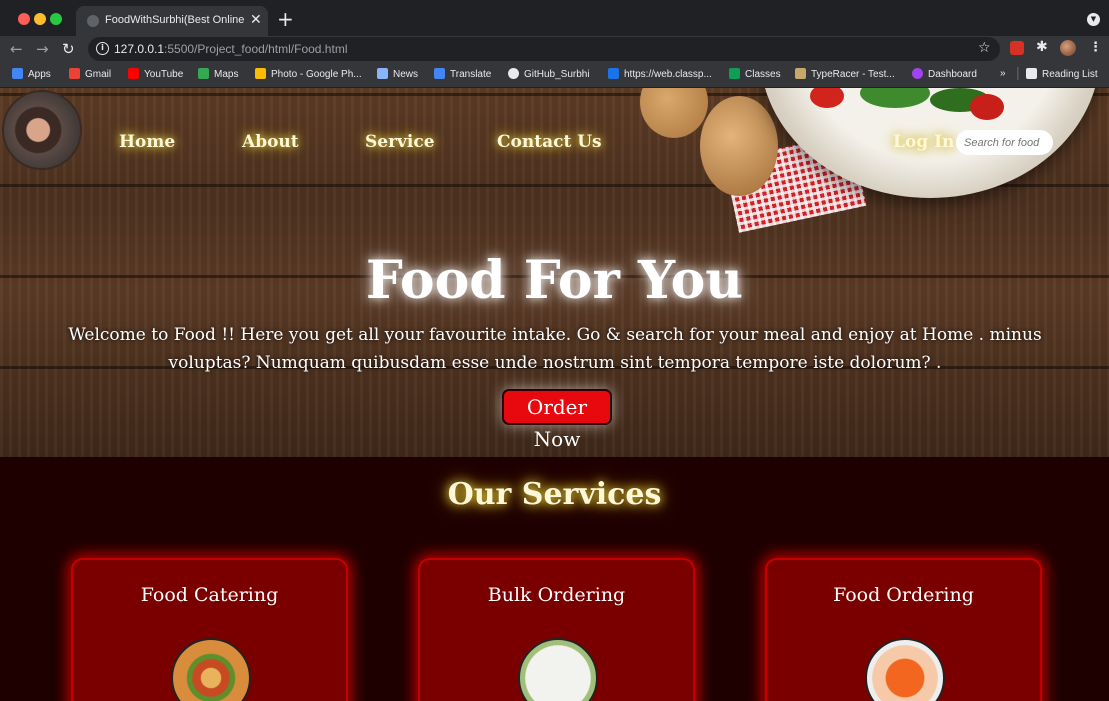  Describe the element at coordinates (554, 18) in the screenshot. I see `browser-titlebar: FoodWithSurbhi(Best Online Fo ✕ + ▼` at that location.